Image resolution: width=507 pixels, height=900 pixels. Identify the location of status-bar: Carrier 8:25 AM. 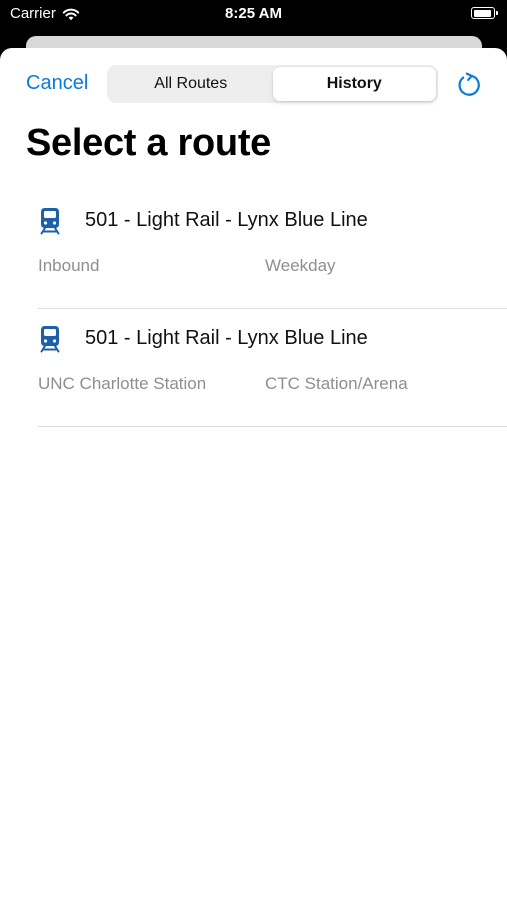
(253, 15).